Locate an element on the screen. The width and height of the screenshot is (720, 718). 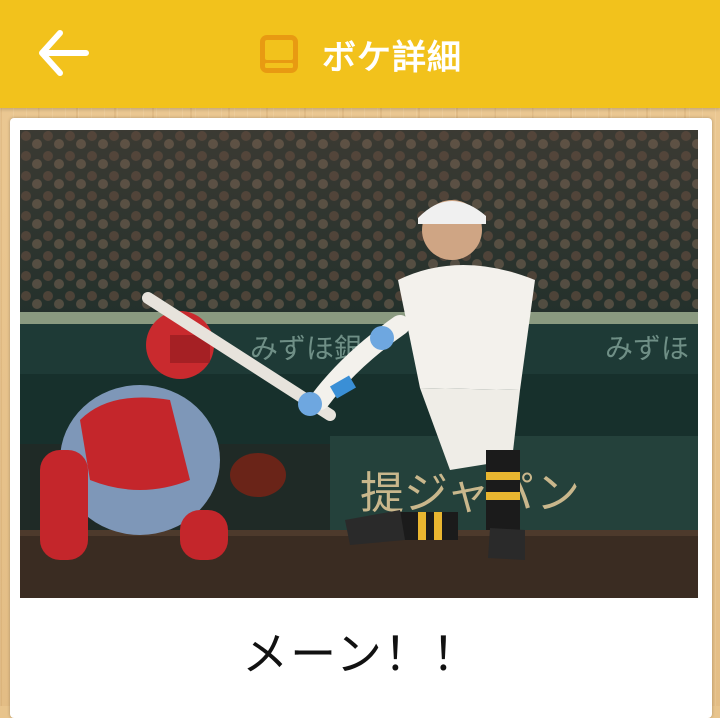
page-title: ボケ詳細 is located at coordinates (392, 57).